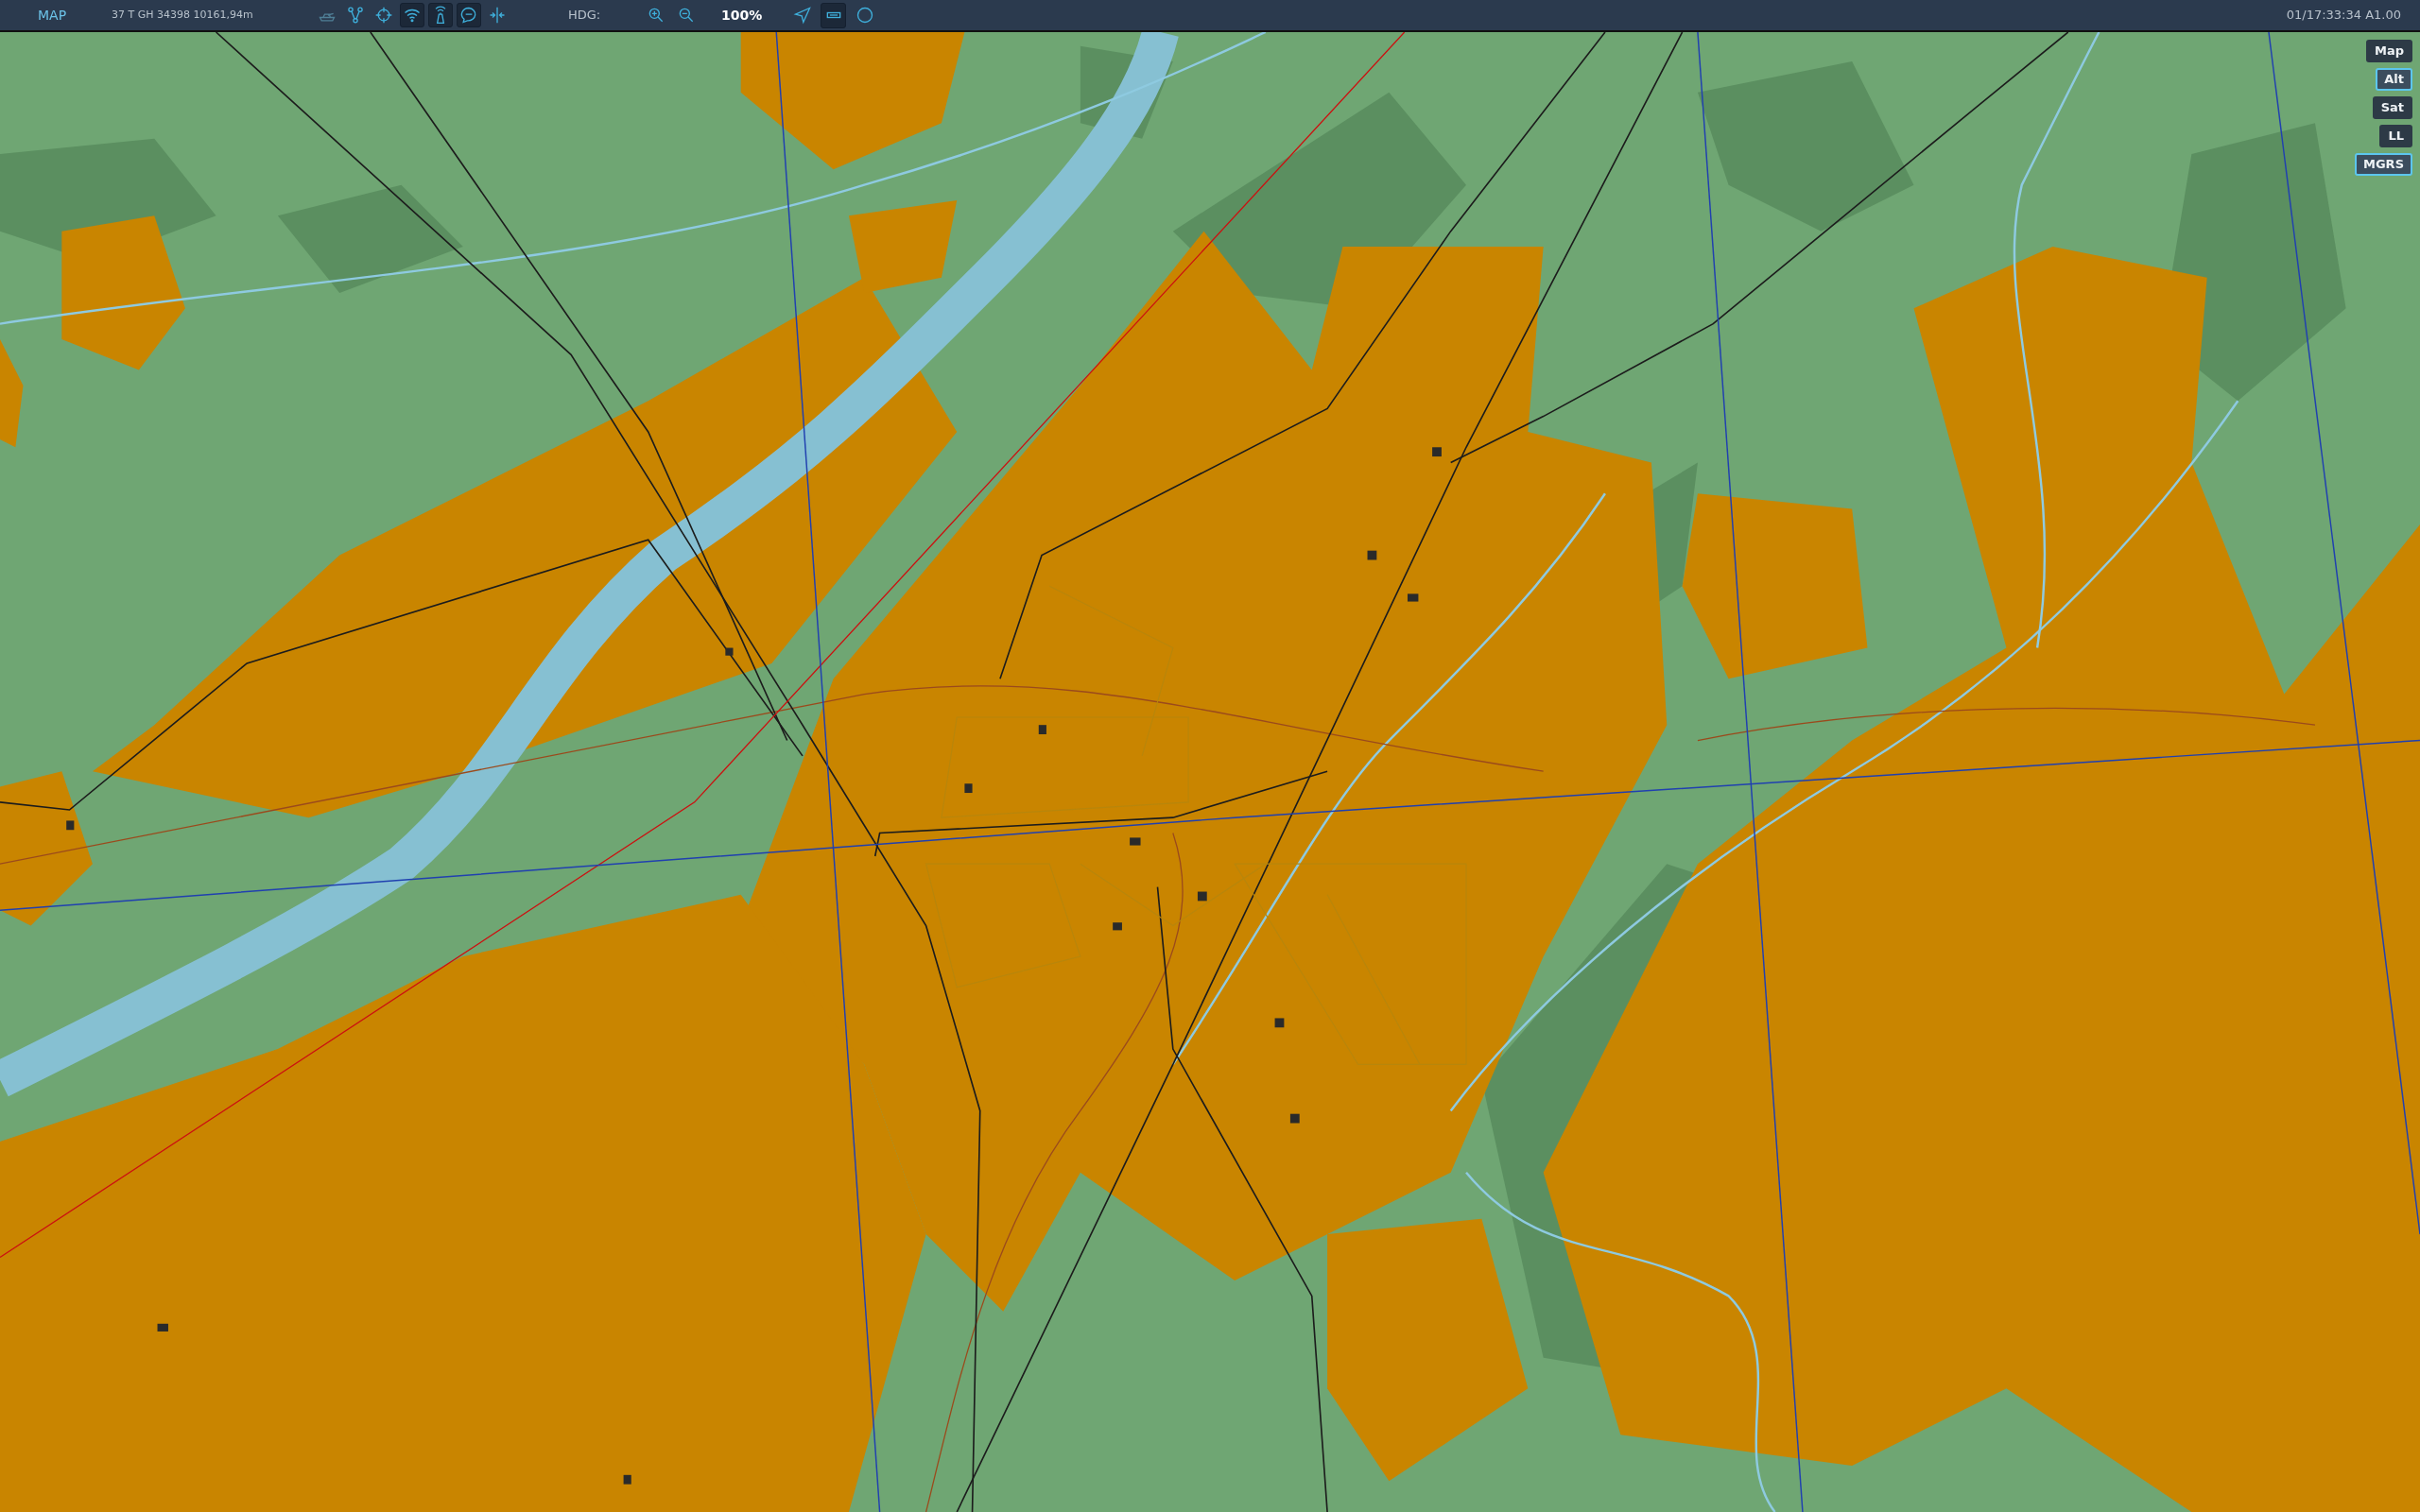 The image size is (2420, 1512). What do you see at coordinates (2383, 164) in the screenshot?
I see `map-layer-button: MGRS` at bounding box center [2383, 164].